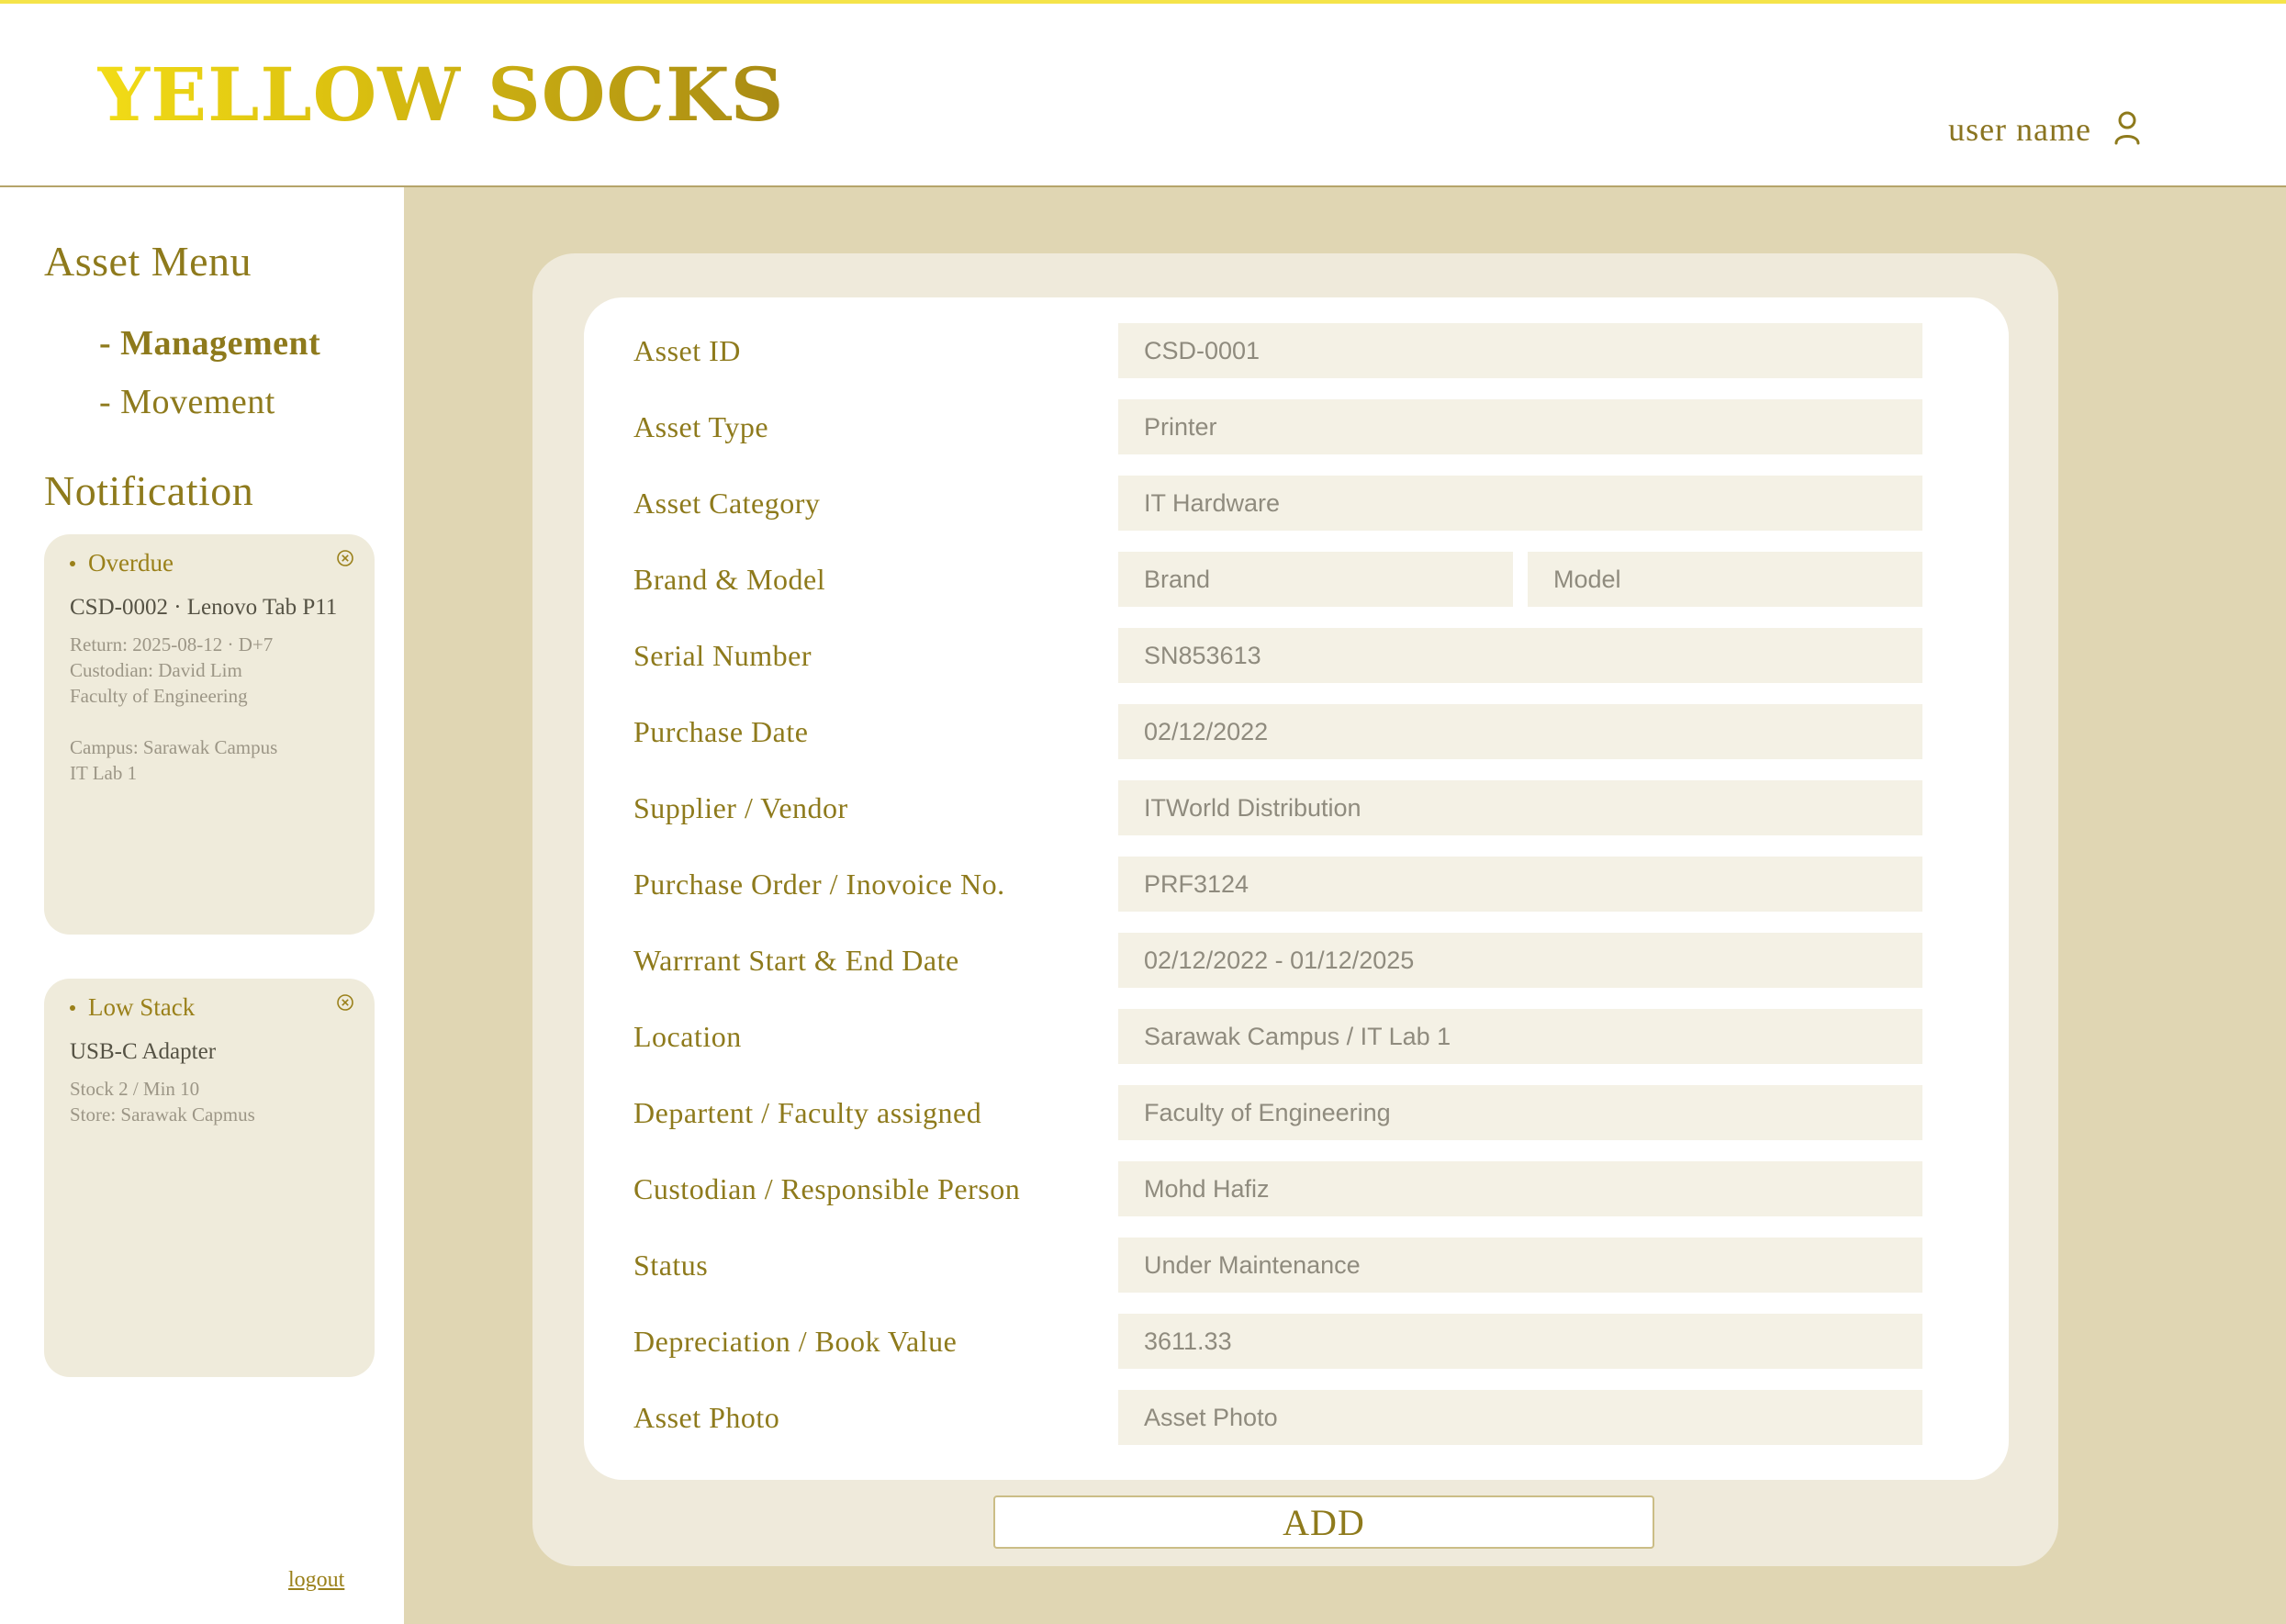  I want to click on field-label: Supplier / Vendor, so click(740, 807).